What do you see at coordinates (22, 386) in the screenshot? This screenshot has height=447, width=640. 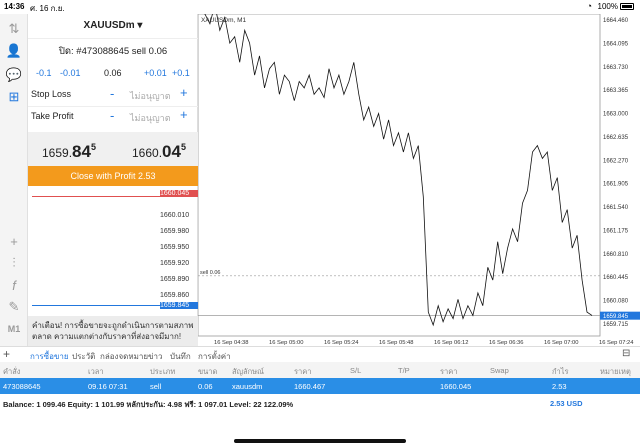 I see `table-cell: 473088645` at bounding box center [22, 386].